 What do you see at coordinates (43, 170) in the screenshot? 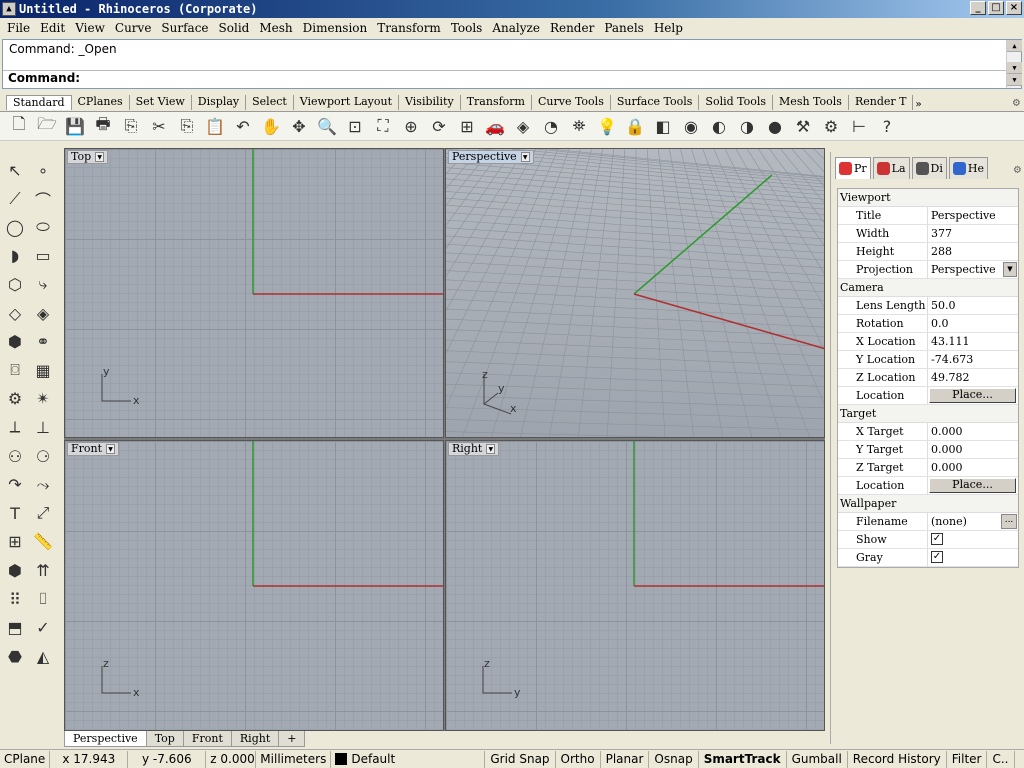
I see `point-icon: ∘` at bounding box center [43, 170].